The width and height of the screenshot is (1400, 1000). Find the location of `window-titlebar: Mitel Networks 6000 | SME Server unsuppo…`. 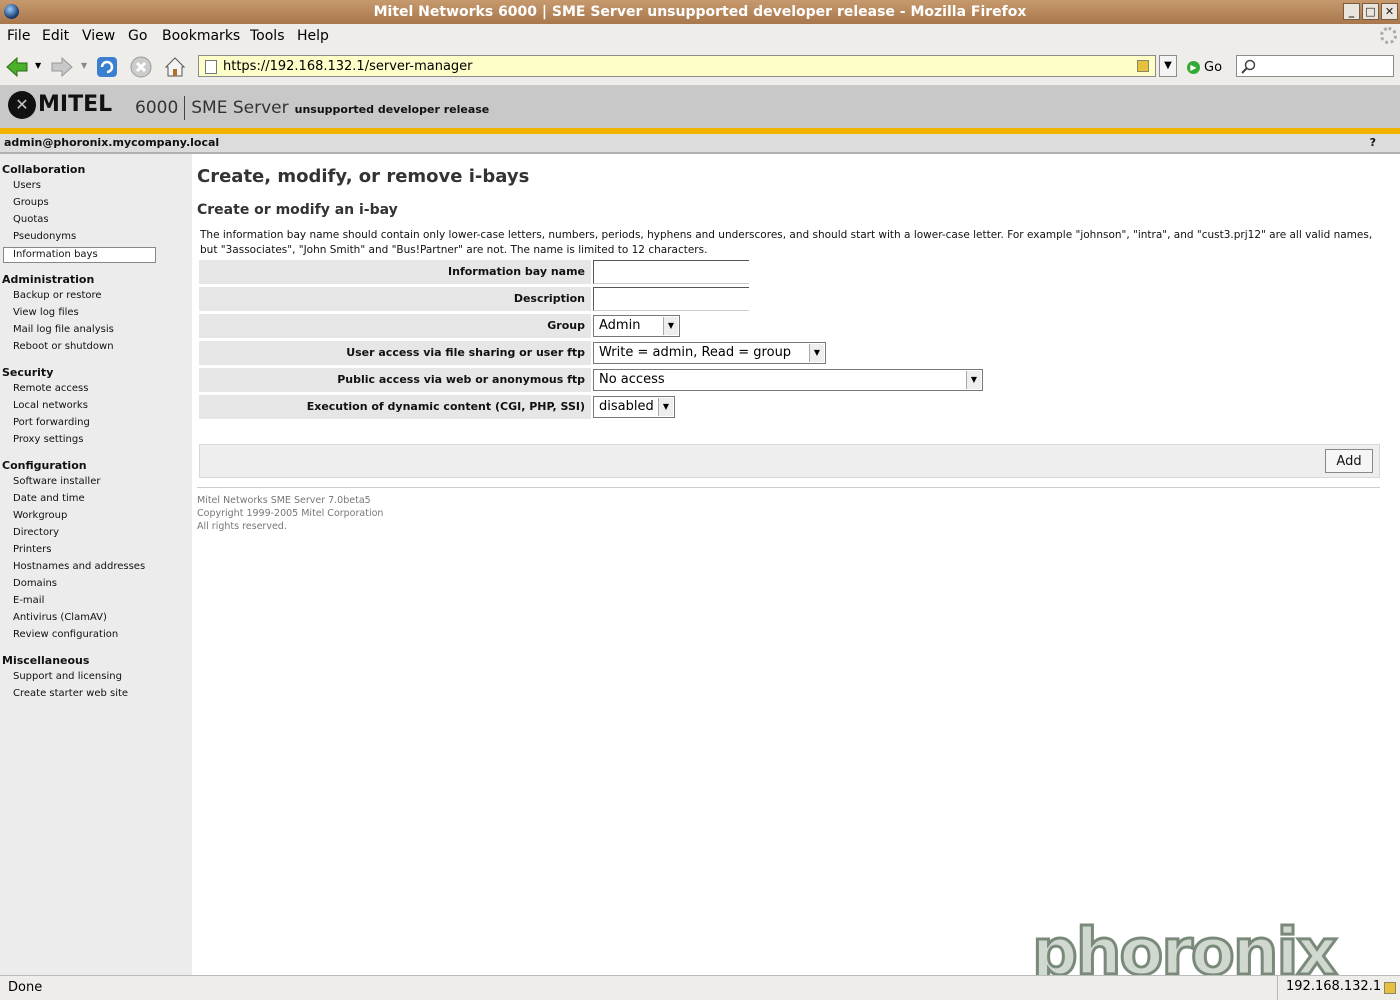

window-titlebar: Mitel Networks 6000 | SME Server unsuppo… is located at coordinates (700, 12).